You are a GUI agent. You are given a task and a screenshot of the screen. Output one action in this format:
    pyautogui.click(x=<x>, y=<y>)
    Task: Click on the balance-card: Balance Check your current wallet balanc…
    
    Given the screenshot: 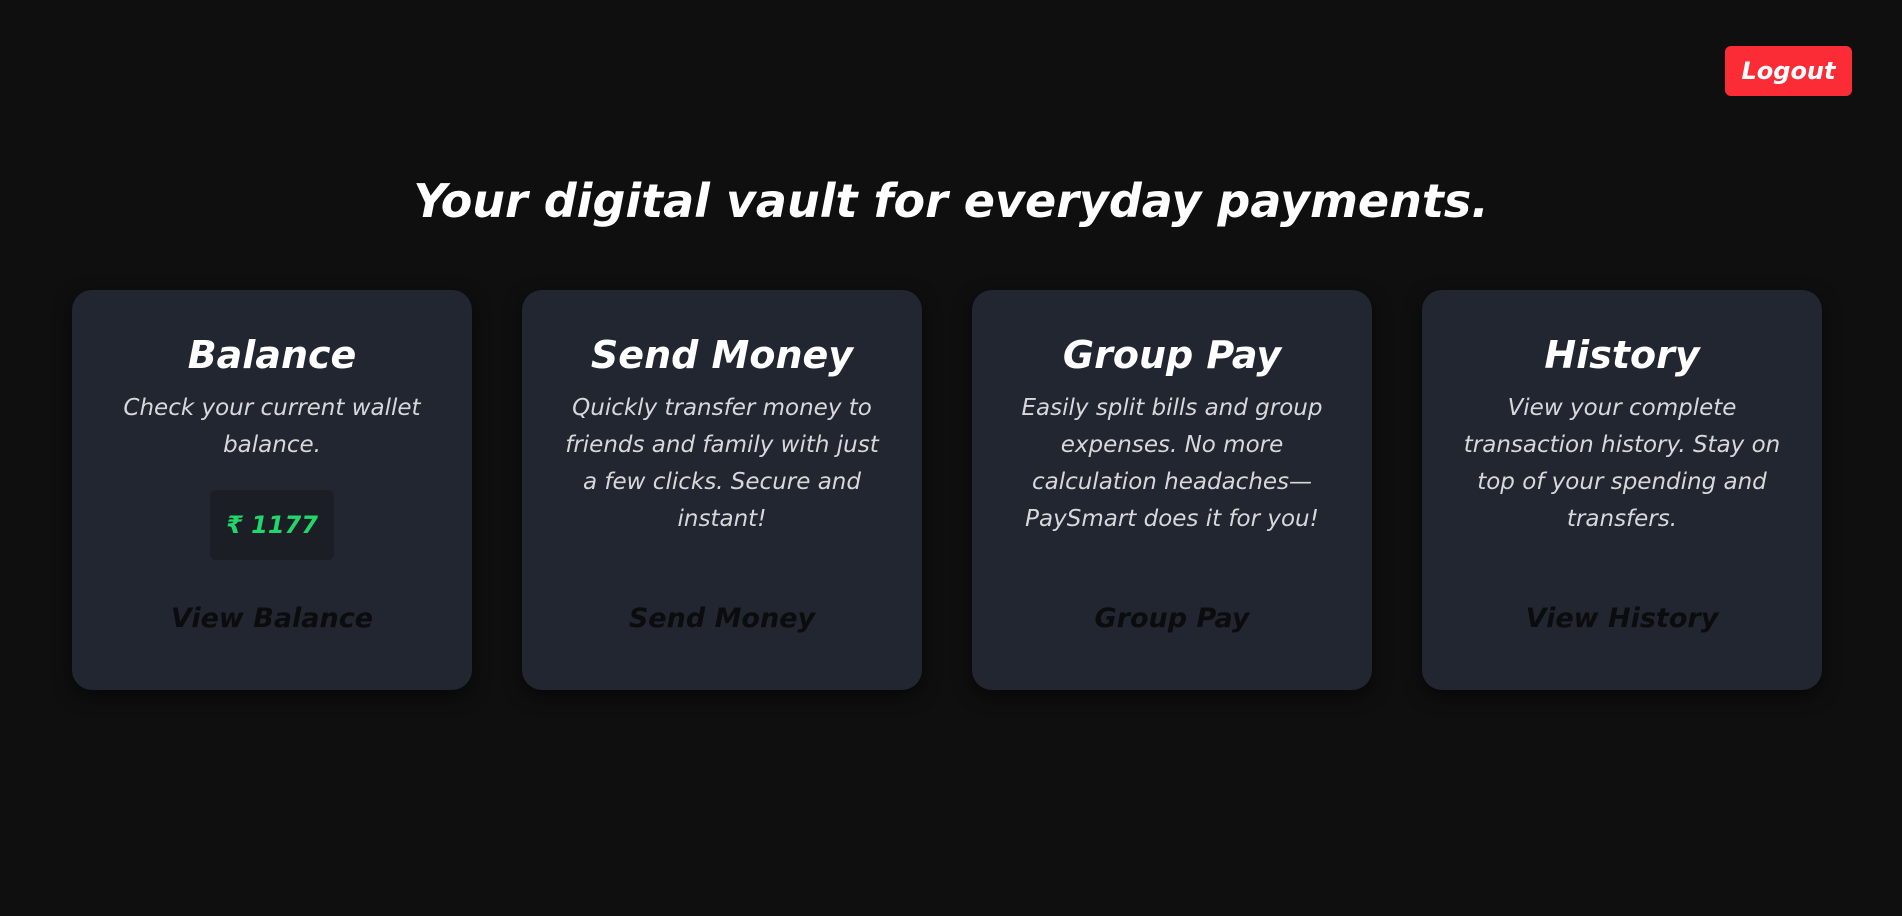 What is the action you would take?
    pyautogui.click(x=272, y=490)
    